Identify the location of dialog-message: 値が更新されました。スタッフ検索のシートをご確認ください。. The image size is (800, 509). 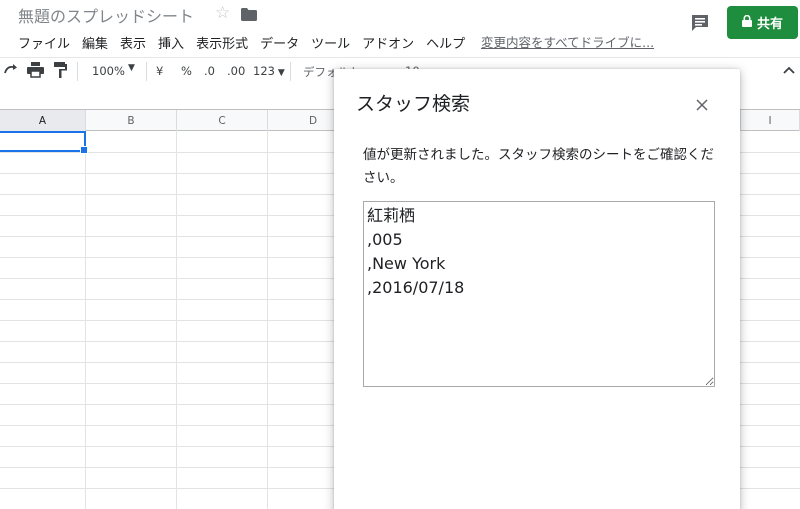
(538, 166).